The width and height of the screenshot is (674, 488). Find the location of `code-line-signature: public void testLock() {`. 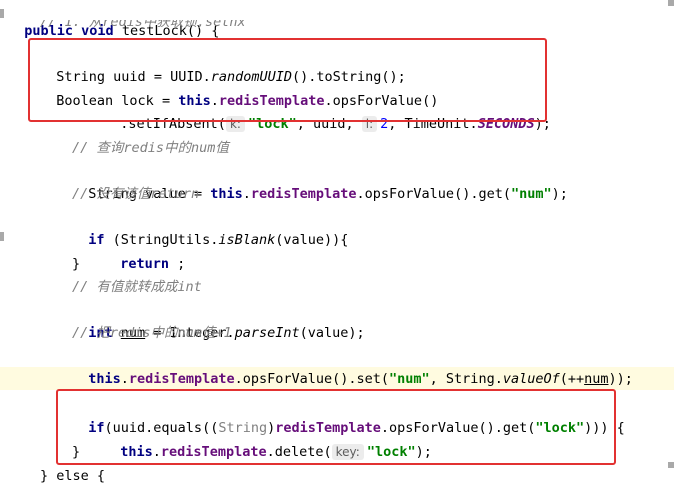

code-line-signature: public void testLock() { is located at coordinates (113, 19).